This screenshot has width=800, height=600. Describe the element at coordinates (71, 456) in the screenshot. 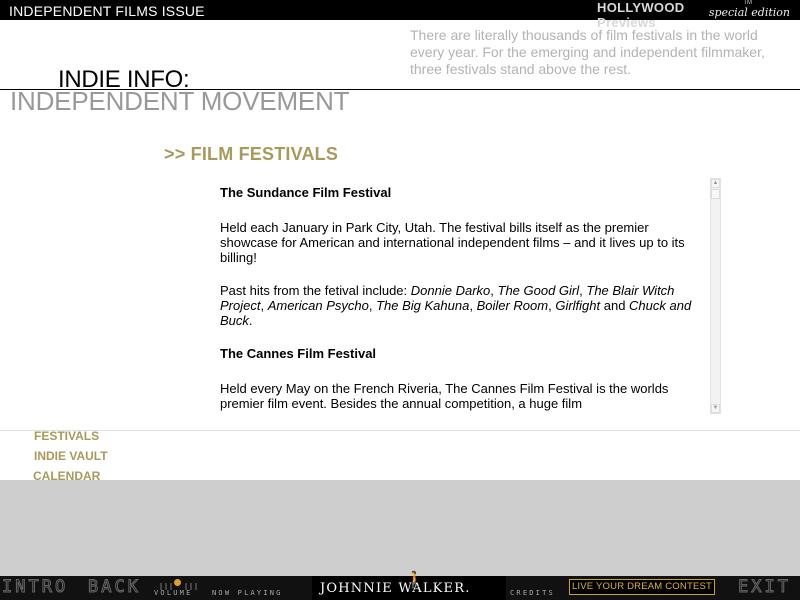

I see `nav-indie-vault: INDIE VAULT` at that location.